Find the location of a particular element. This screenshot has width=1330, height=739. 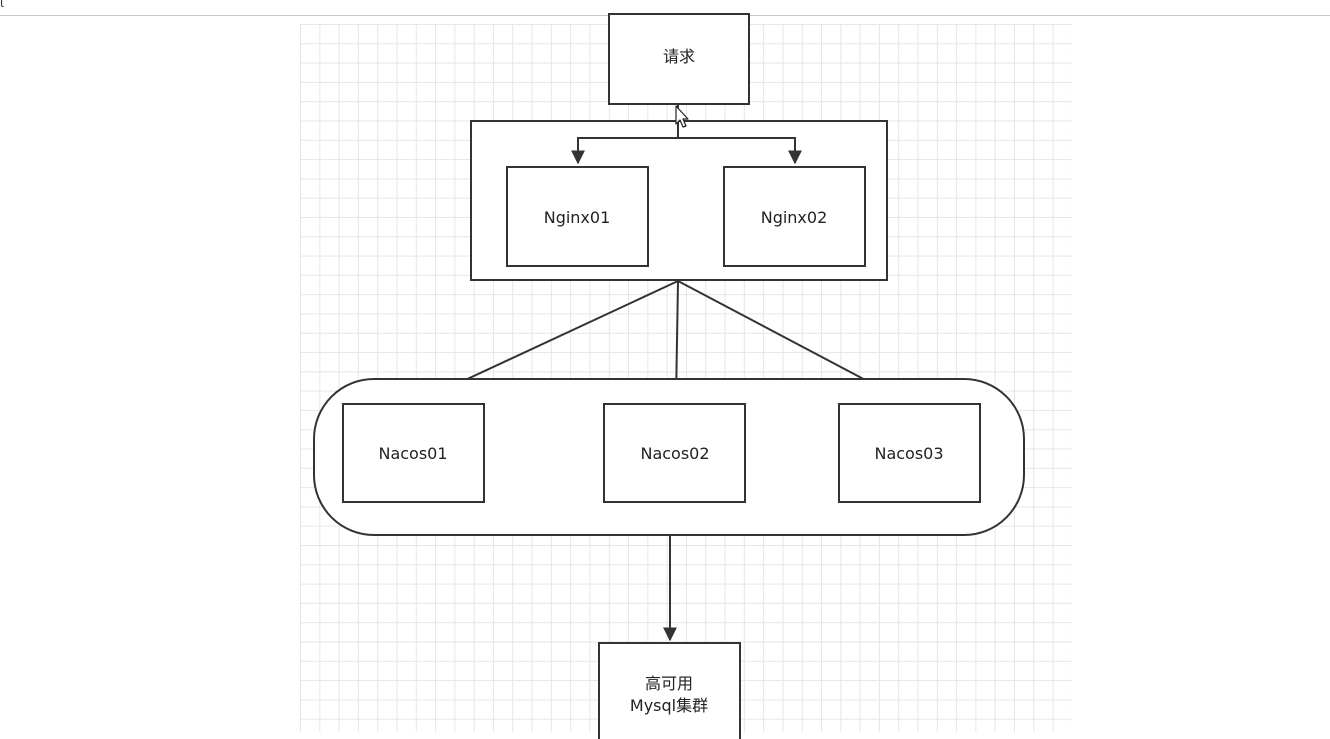

nacos01-label: Nacos01 is located at coordinates (412, 453).